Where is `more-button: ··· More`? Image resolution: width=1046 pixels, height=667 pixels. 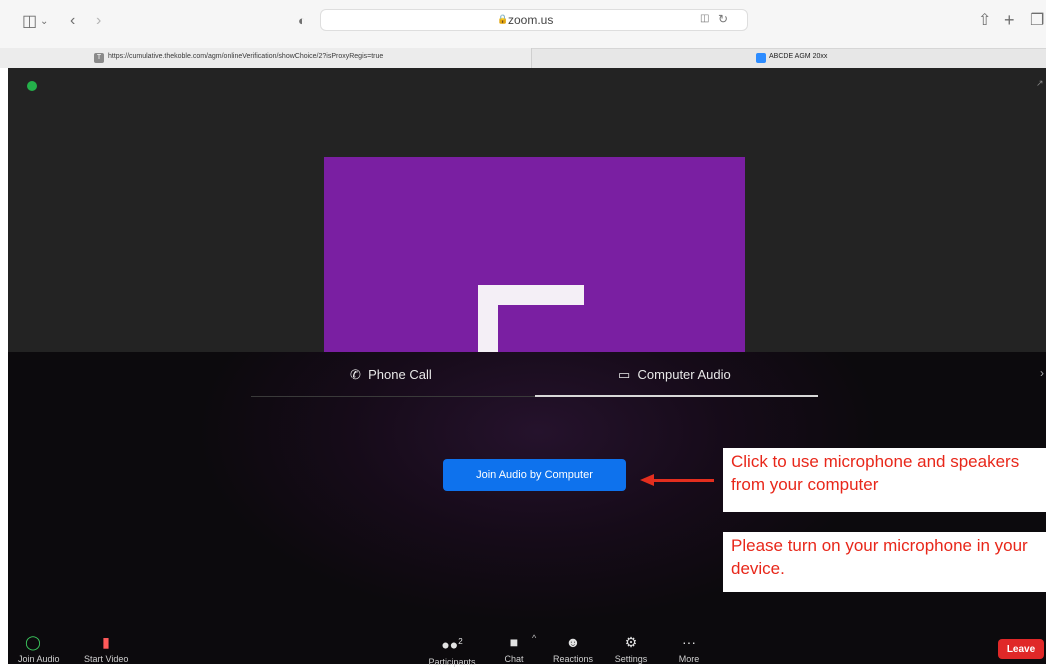
more-button: ··· More is located at coordinates (689, 649).